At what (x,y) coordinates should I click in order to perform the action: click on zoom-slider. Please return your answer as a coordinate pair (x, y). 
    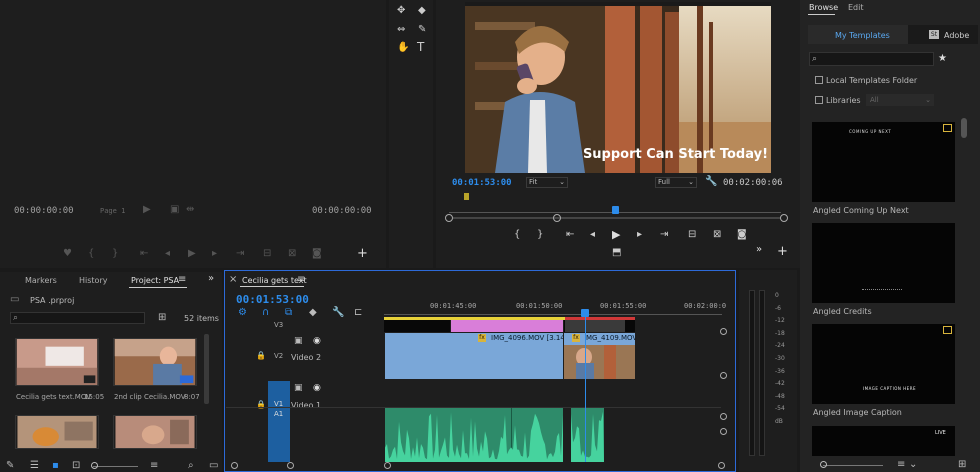
    Looking at the image, I should click on (115, 466).